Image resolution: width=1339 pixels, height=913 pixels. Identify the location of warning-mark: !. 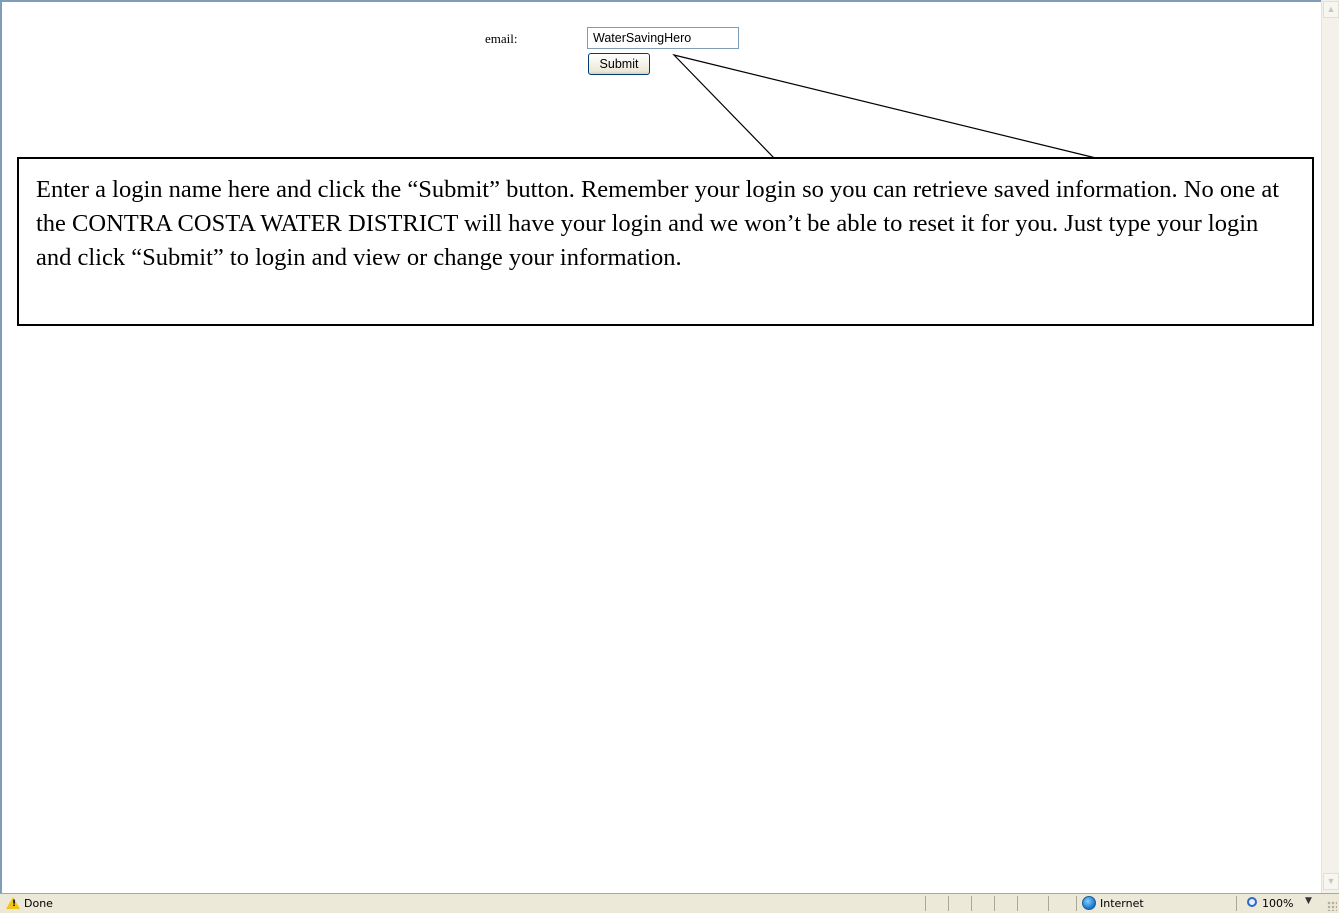
(14, 904).